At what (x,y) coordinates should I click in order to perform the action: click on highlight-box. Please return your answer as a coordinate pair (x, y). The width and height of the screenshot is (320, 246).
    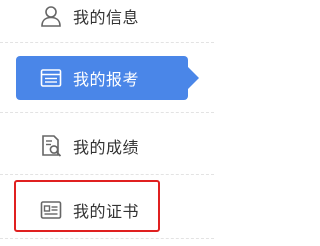
    Looking at the image, I should click on (87, 206).